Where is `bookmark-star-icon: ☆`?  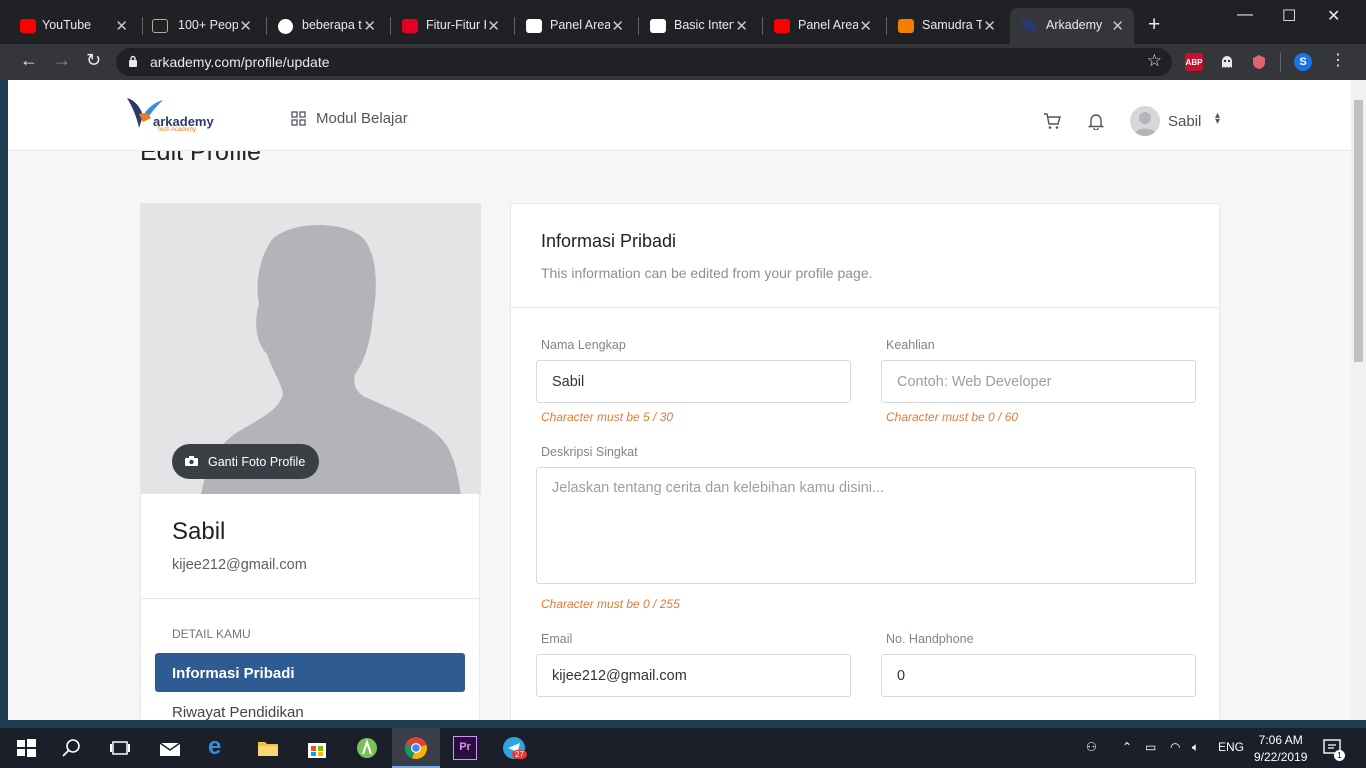 bookmark-star-icon: ☆ is located at coordinates (1154, 61).